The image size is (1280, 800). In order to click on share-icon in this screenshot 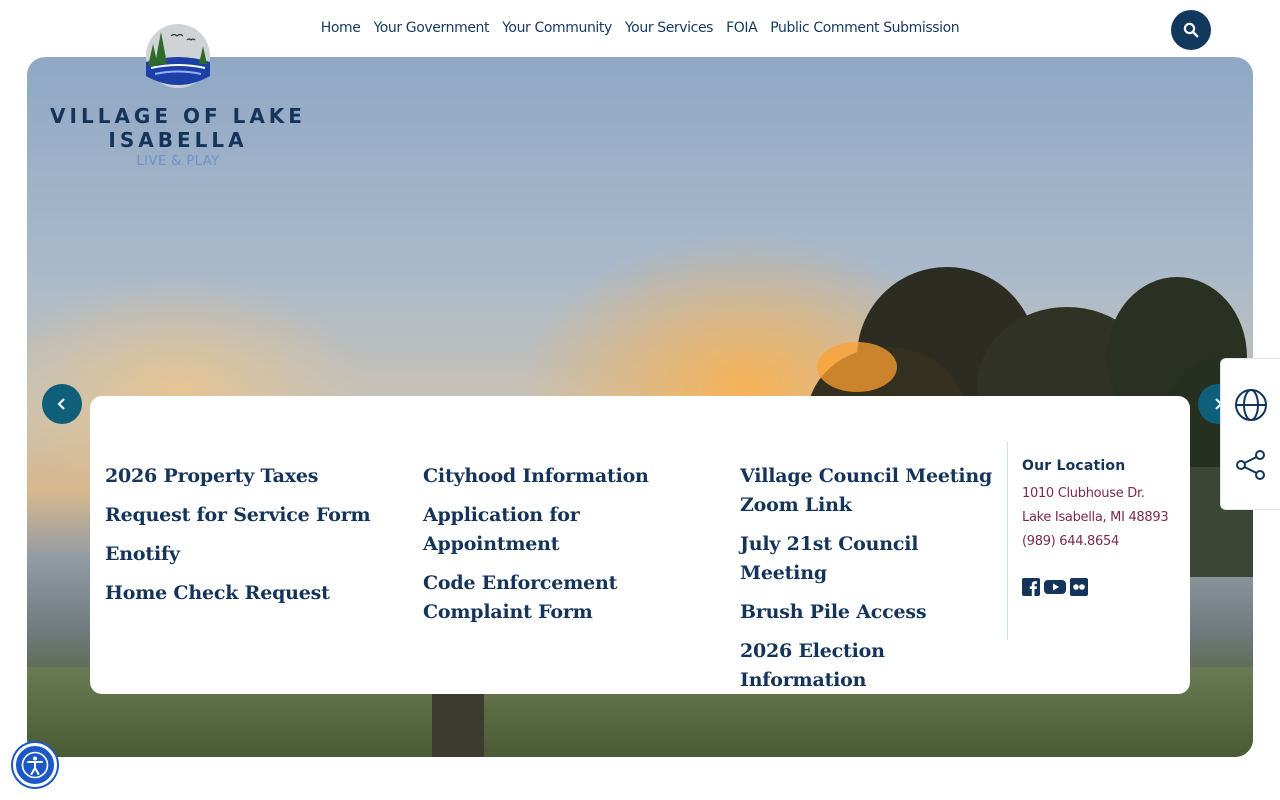, I will do `click(1250, 465)`.